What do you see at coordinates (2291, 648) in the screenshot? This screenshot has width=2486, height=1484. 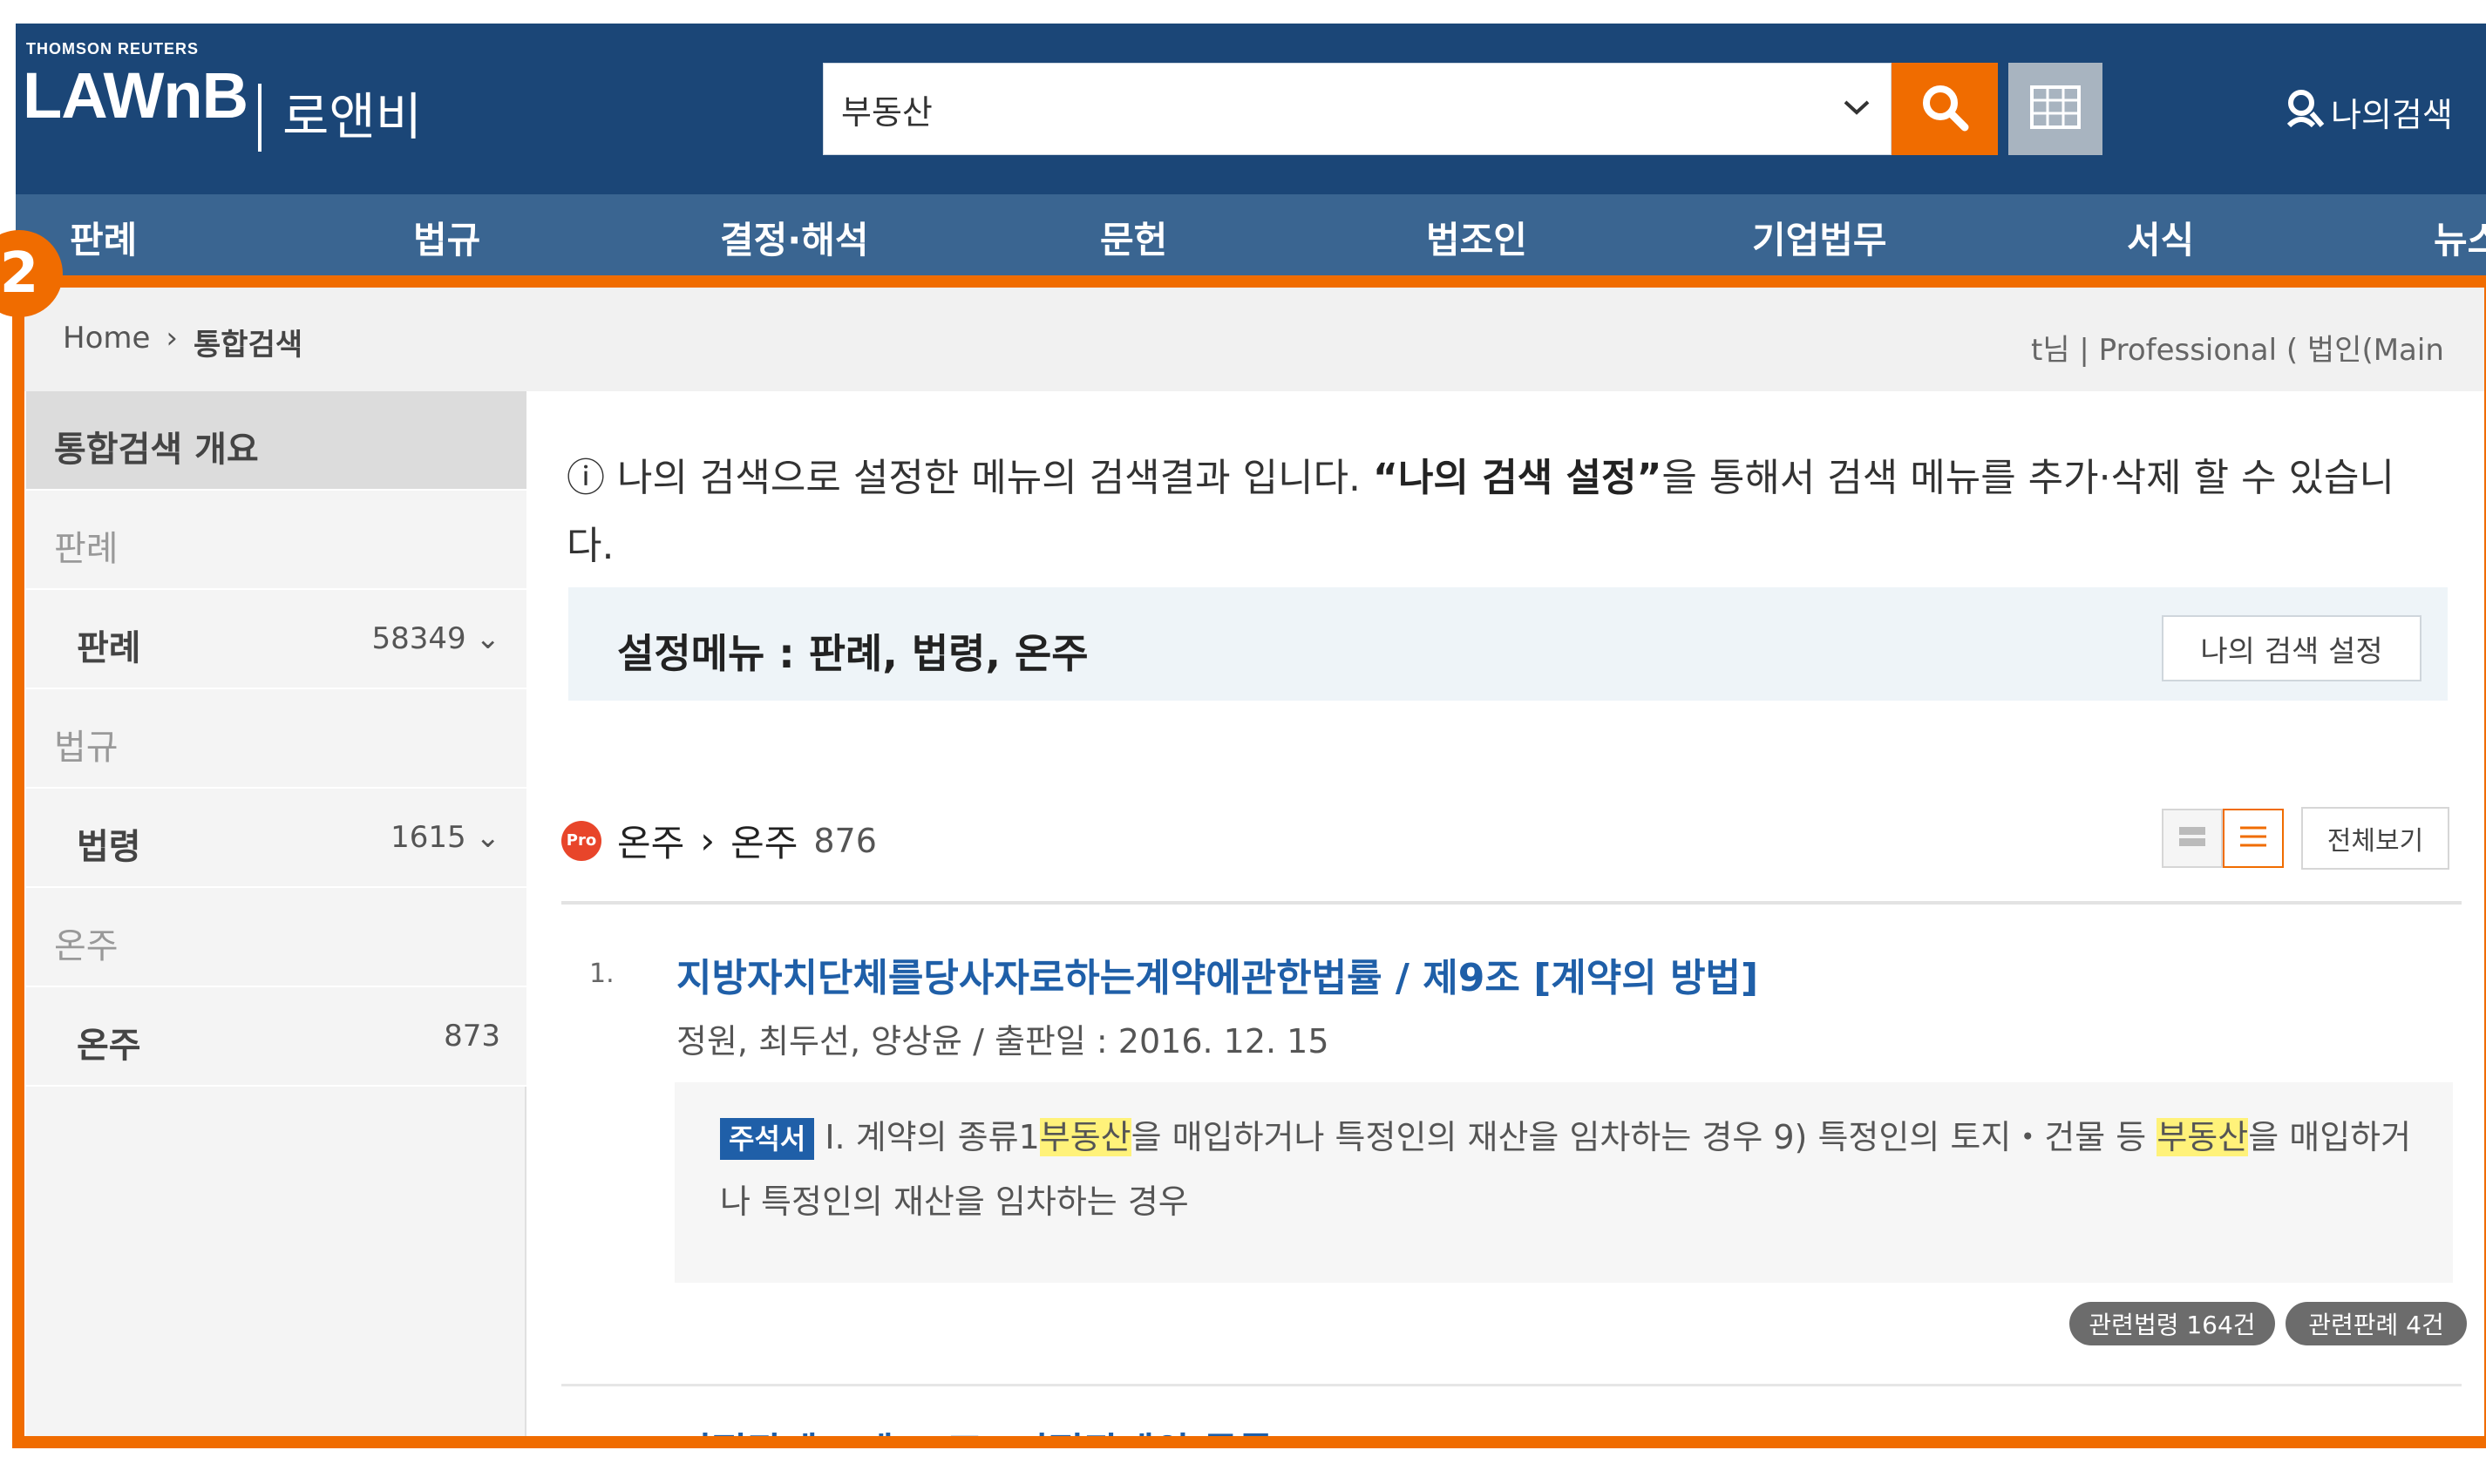 I see `my-search-settings-button: 나의 검색 설정` at bounding box center [2291, 648].